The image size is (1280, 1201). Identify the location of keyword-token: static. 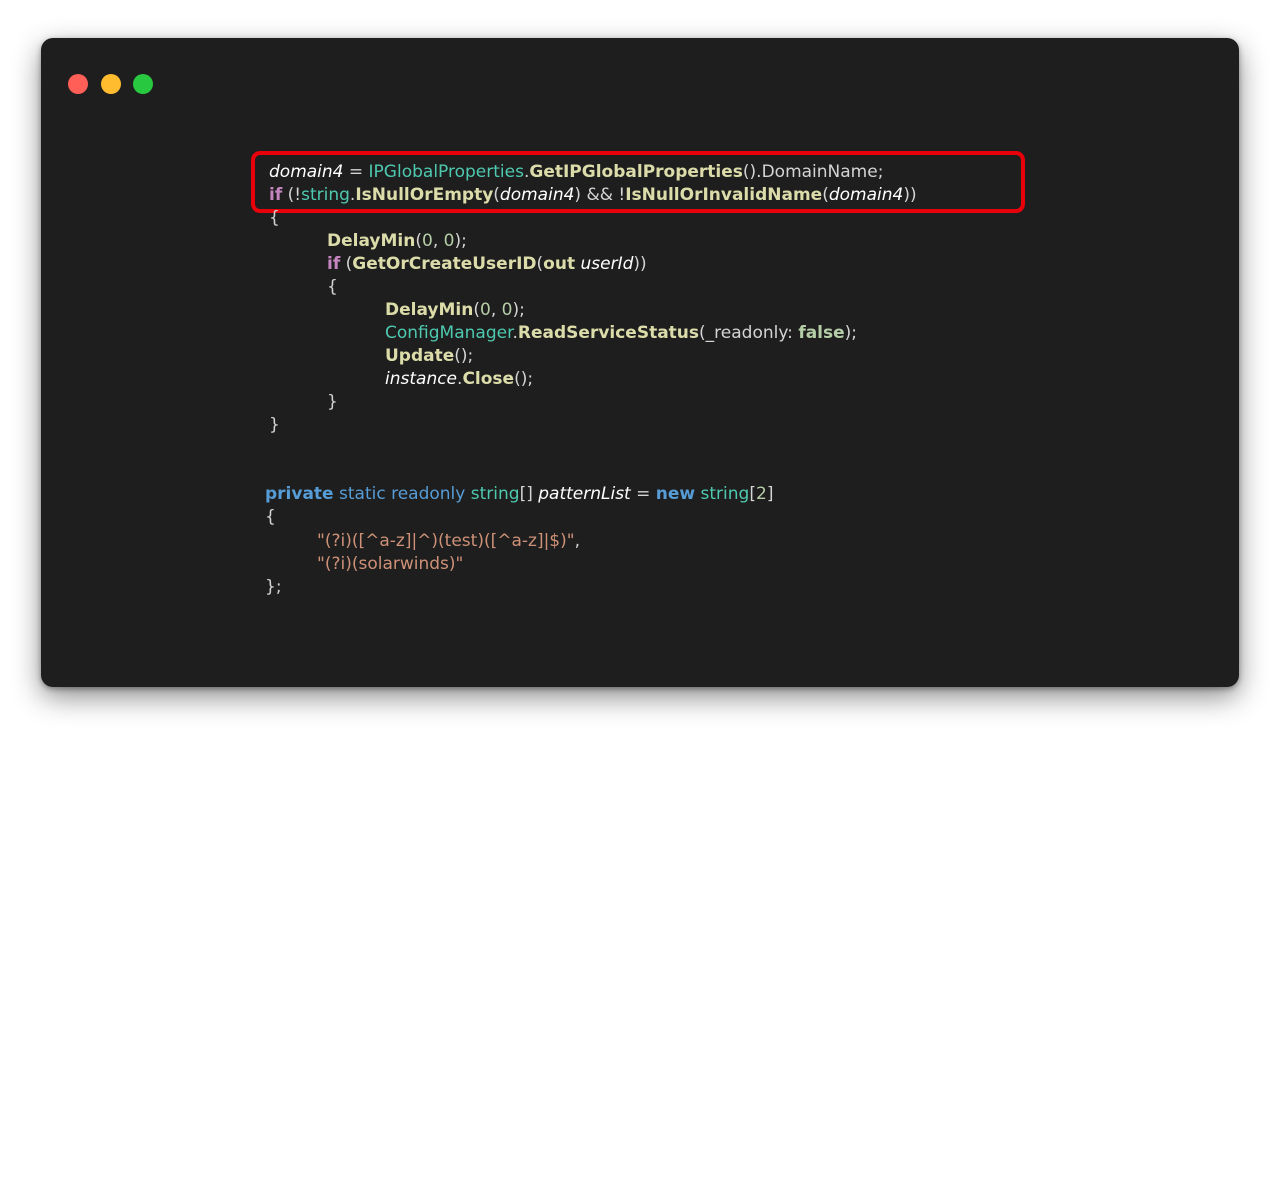
(359, 494).